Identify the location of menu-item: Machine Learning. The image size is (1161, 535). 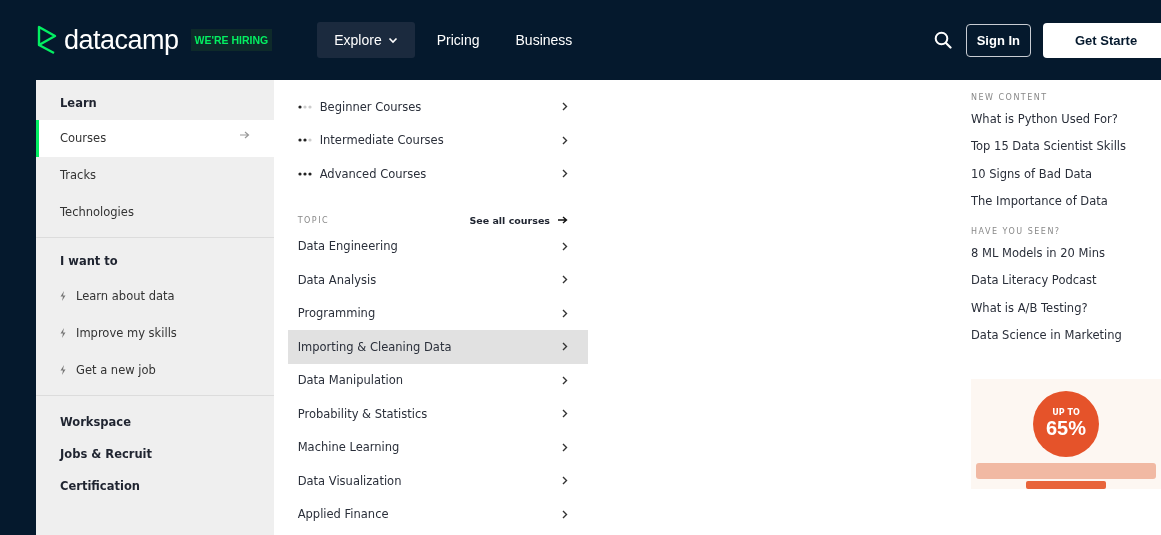
(437, 447).